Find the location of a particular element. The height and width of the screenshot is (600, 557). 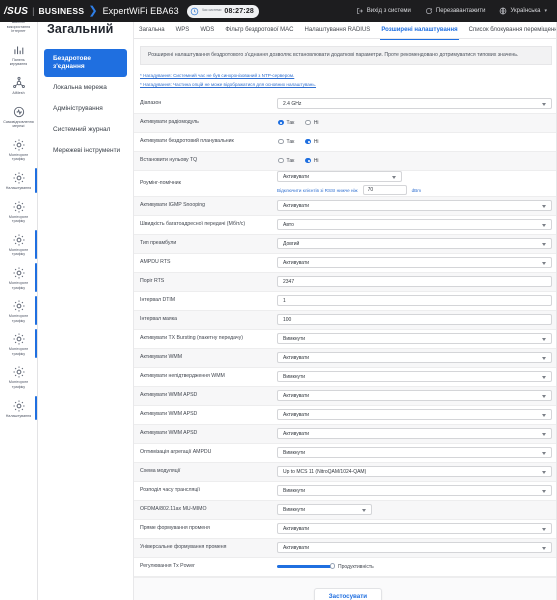

radio-label: Так is located at coordinates (290, 141).